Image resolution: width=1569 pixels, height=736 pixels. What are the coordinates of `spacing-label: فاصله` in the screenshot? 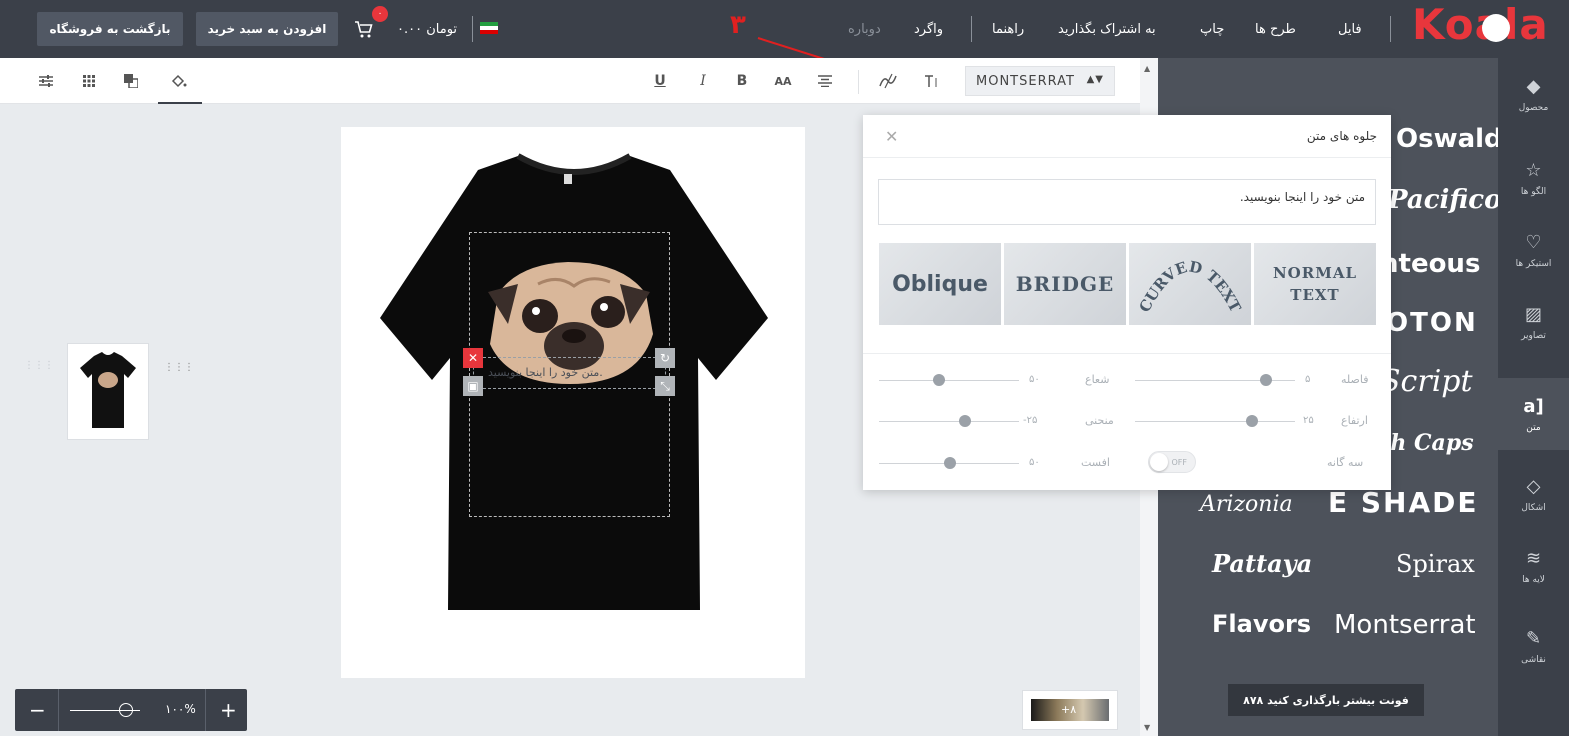 It's located at (1355, 379).